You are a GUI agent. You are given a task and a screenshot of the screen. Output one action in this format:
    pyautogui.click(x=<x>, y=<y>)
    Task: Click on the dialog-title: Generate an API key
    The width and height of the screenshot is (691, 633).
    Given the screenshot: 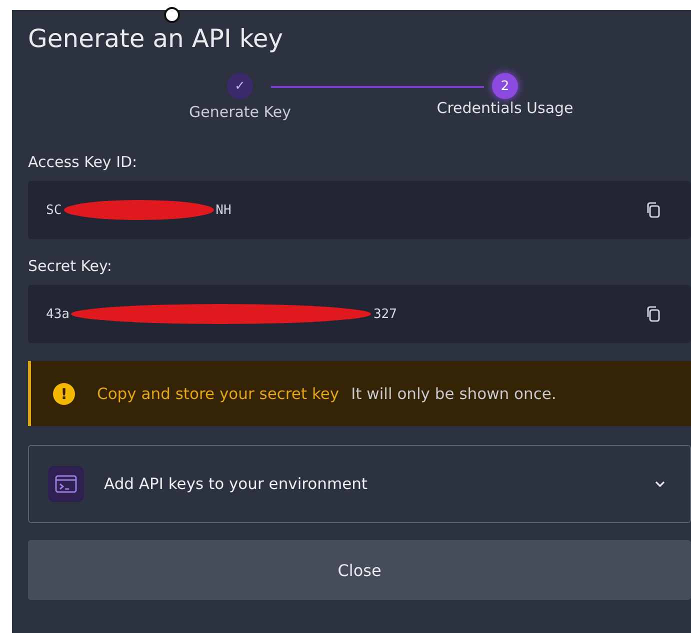 What is the action you would take?
    pyautogui.click(x=156, y=38)
    